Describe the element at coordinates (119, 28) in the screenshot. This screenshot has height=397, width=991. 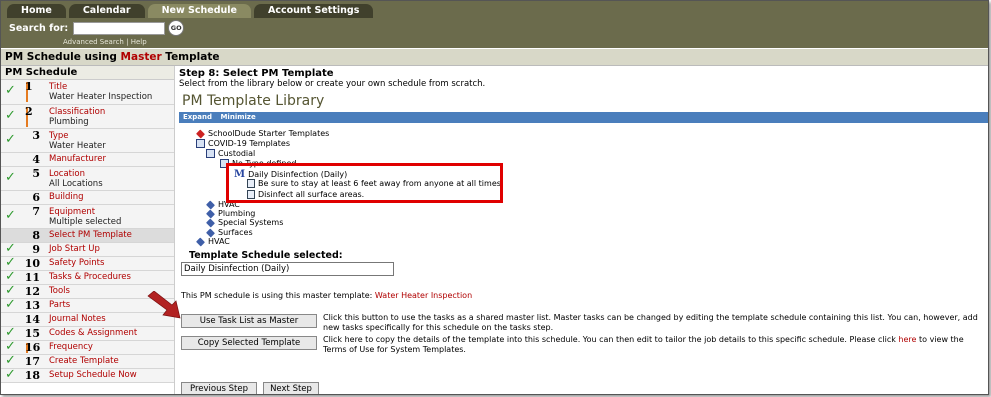
I see `search-input` at that location.